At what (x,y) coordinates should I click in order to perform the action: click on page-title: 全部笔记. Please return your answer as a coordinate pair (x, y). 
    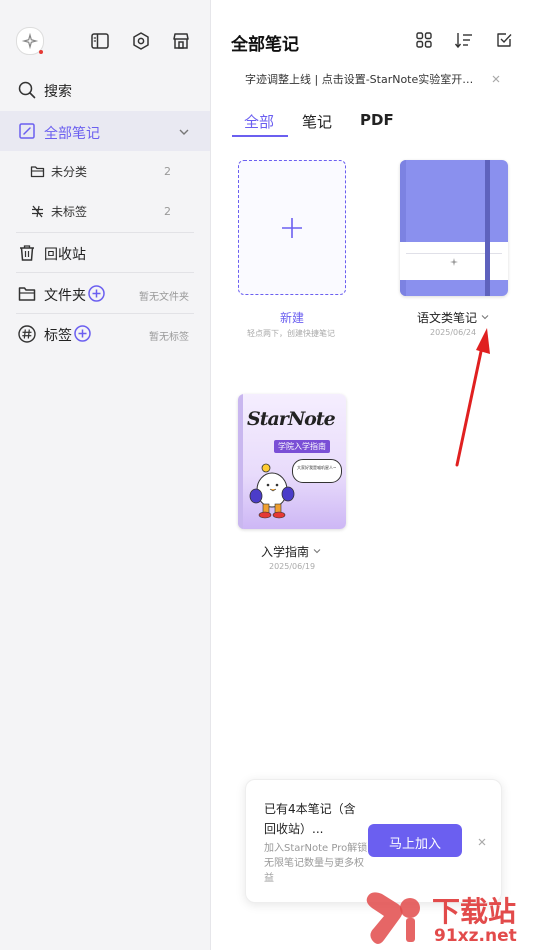
    Looking at the image, I should click on (265, 45).